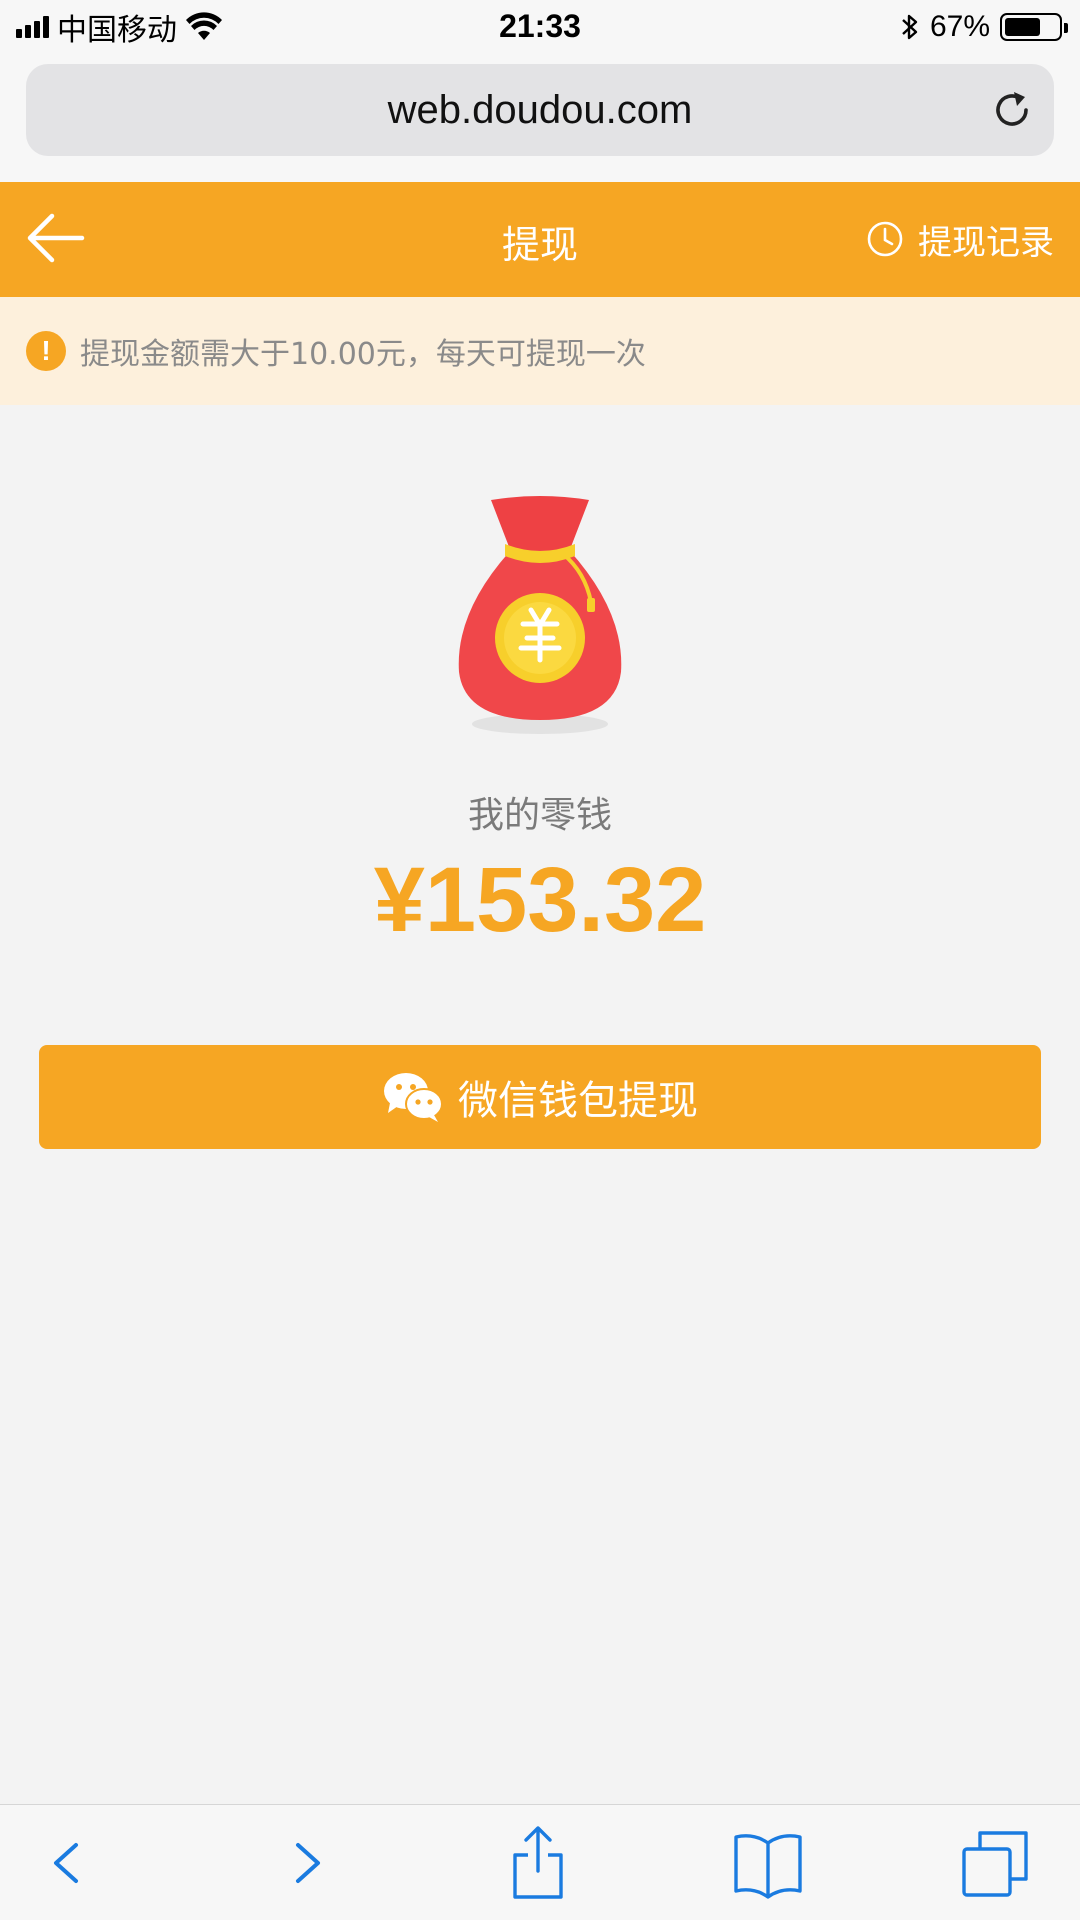 This screenshot has width=1080, height=1920. What do you see at coordinates (1022, 27) in the screenshot?
I see `battery-fill` at bounding box center [1022, 27].